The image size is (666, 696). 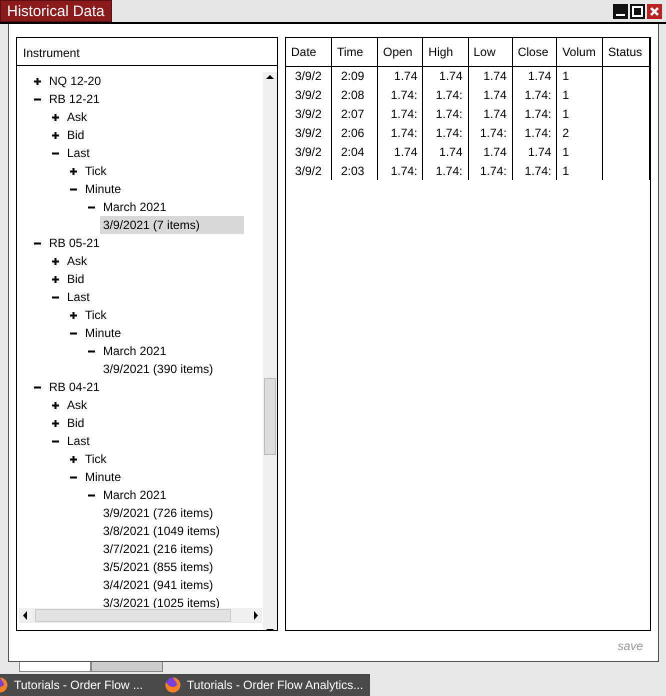 What do you see at coordinates (352, 95) in the screenshot?
I see `table-cell: 2:08` at bounding box center [352, 95].